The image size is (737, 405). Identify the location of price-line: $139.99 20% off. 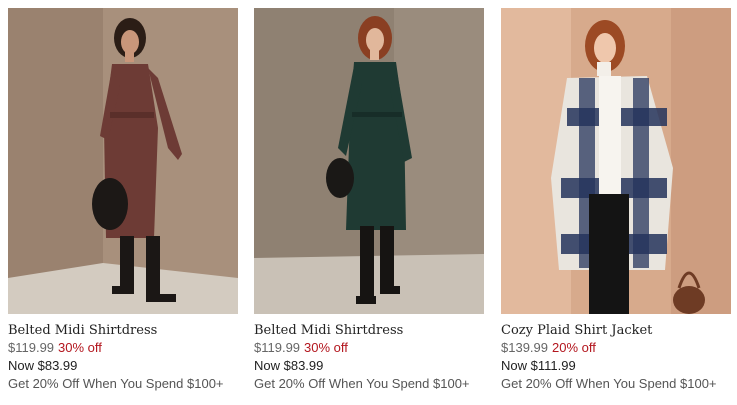
(616, 348).